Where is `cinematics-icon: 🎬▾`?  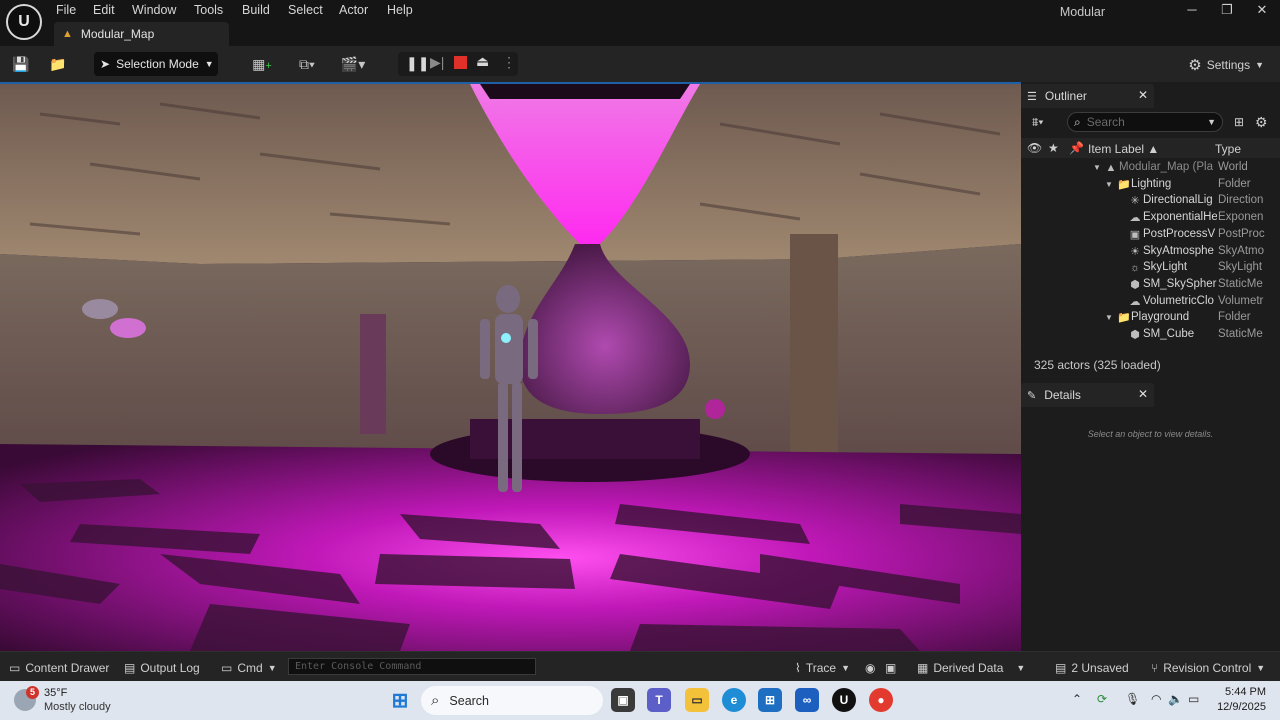
cinematics-icon: 🎬▾ is located at coordinates (353, 64).